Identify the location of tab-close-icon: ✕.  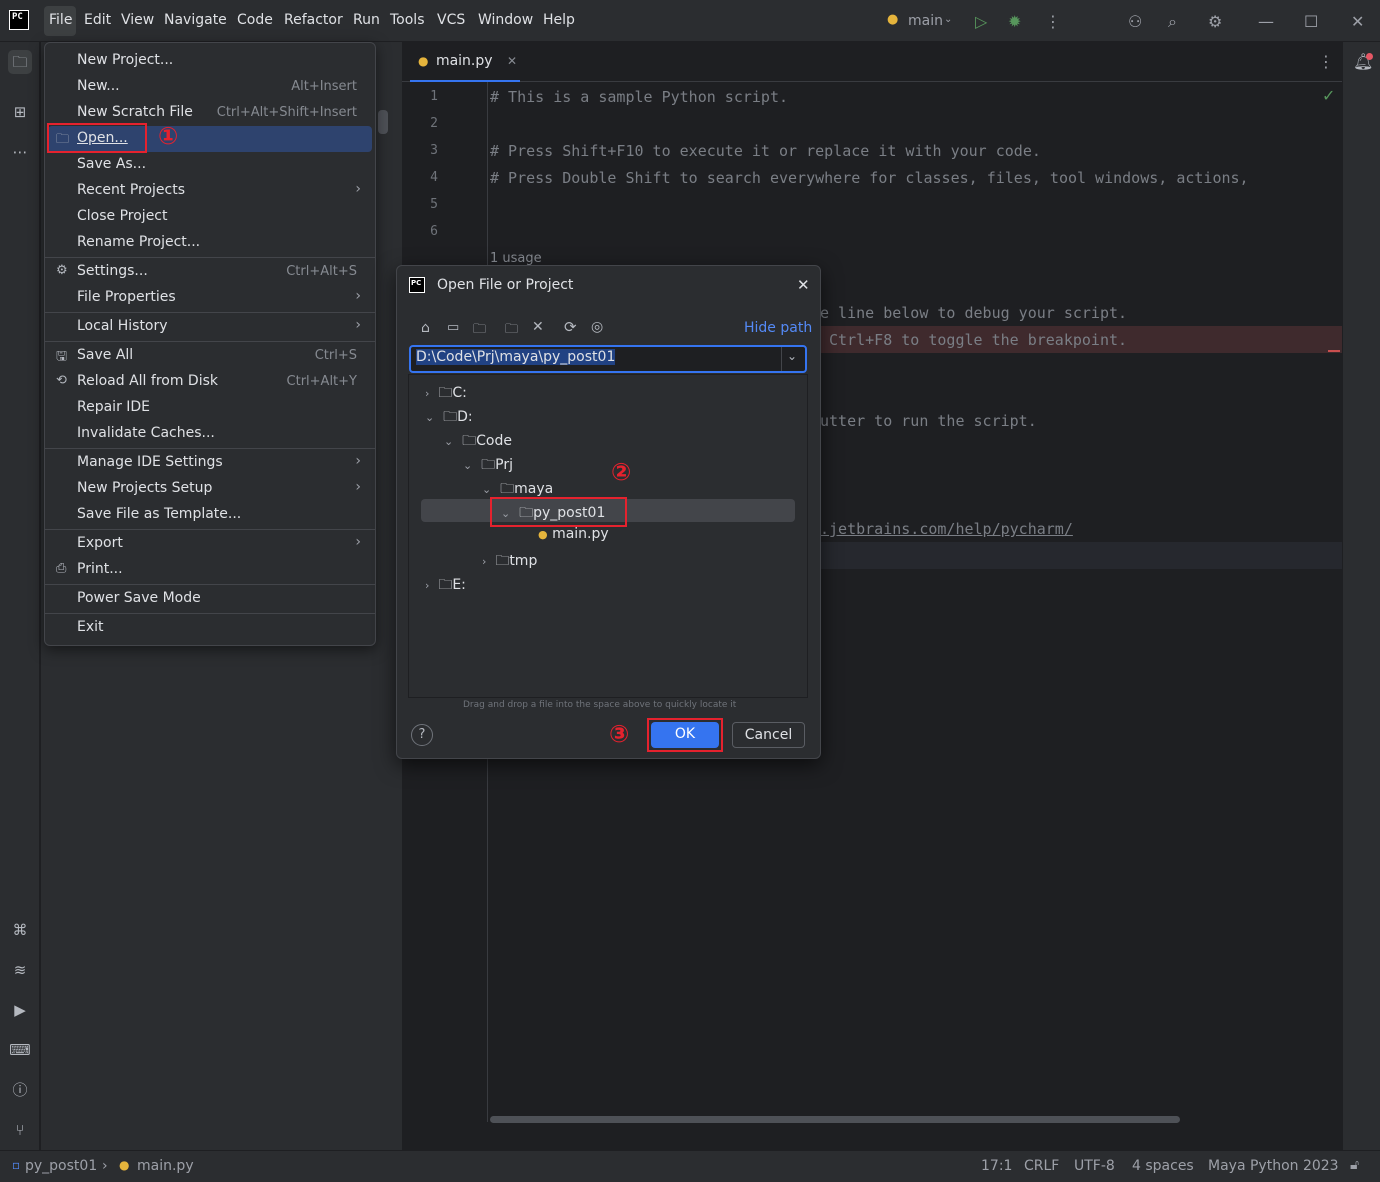
(512, 61).